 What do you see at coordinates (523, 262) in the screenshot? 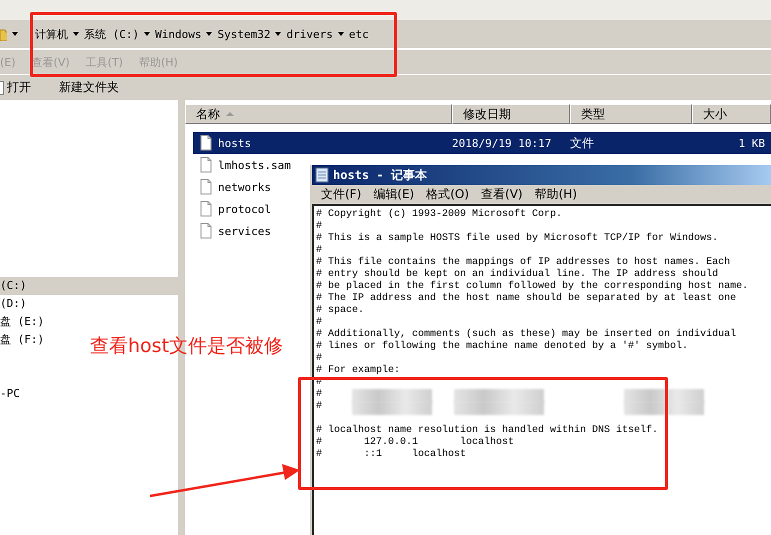
I see `text-line: # This file contains the mappings of IP addresses to host names. Each` at bounding box center [523, 262].